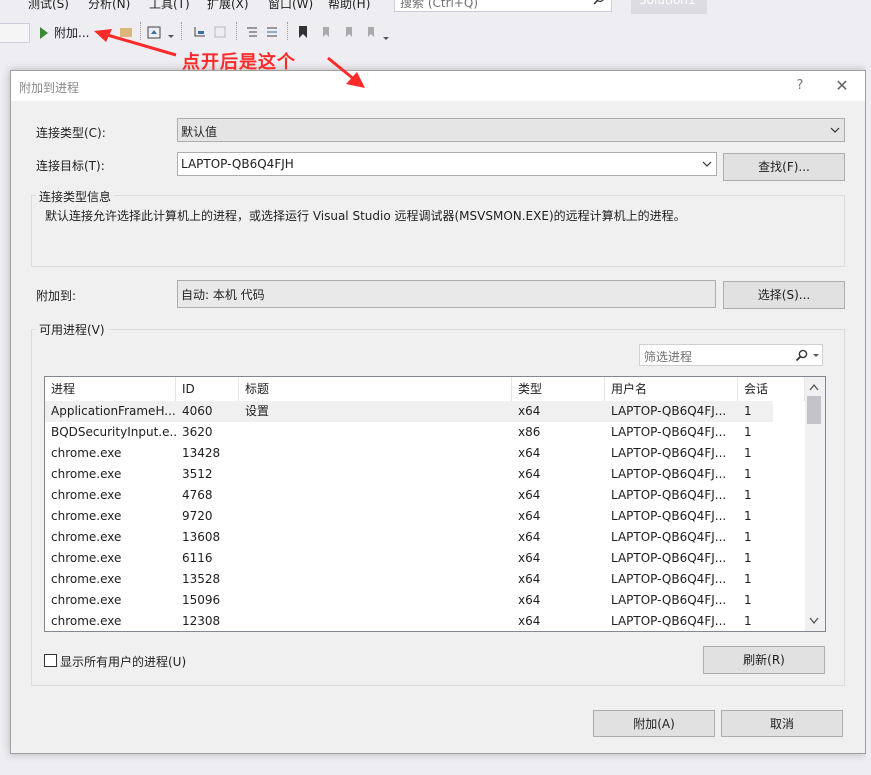 The width and height of the screenshot is (871, 775). Describe the element at coordinates (123, 661) in the screenshot. I see `show-all-users-label: 显示所有用户的进程(U)` at that location.